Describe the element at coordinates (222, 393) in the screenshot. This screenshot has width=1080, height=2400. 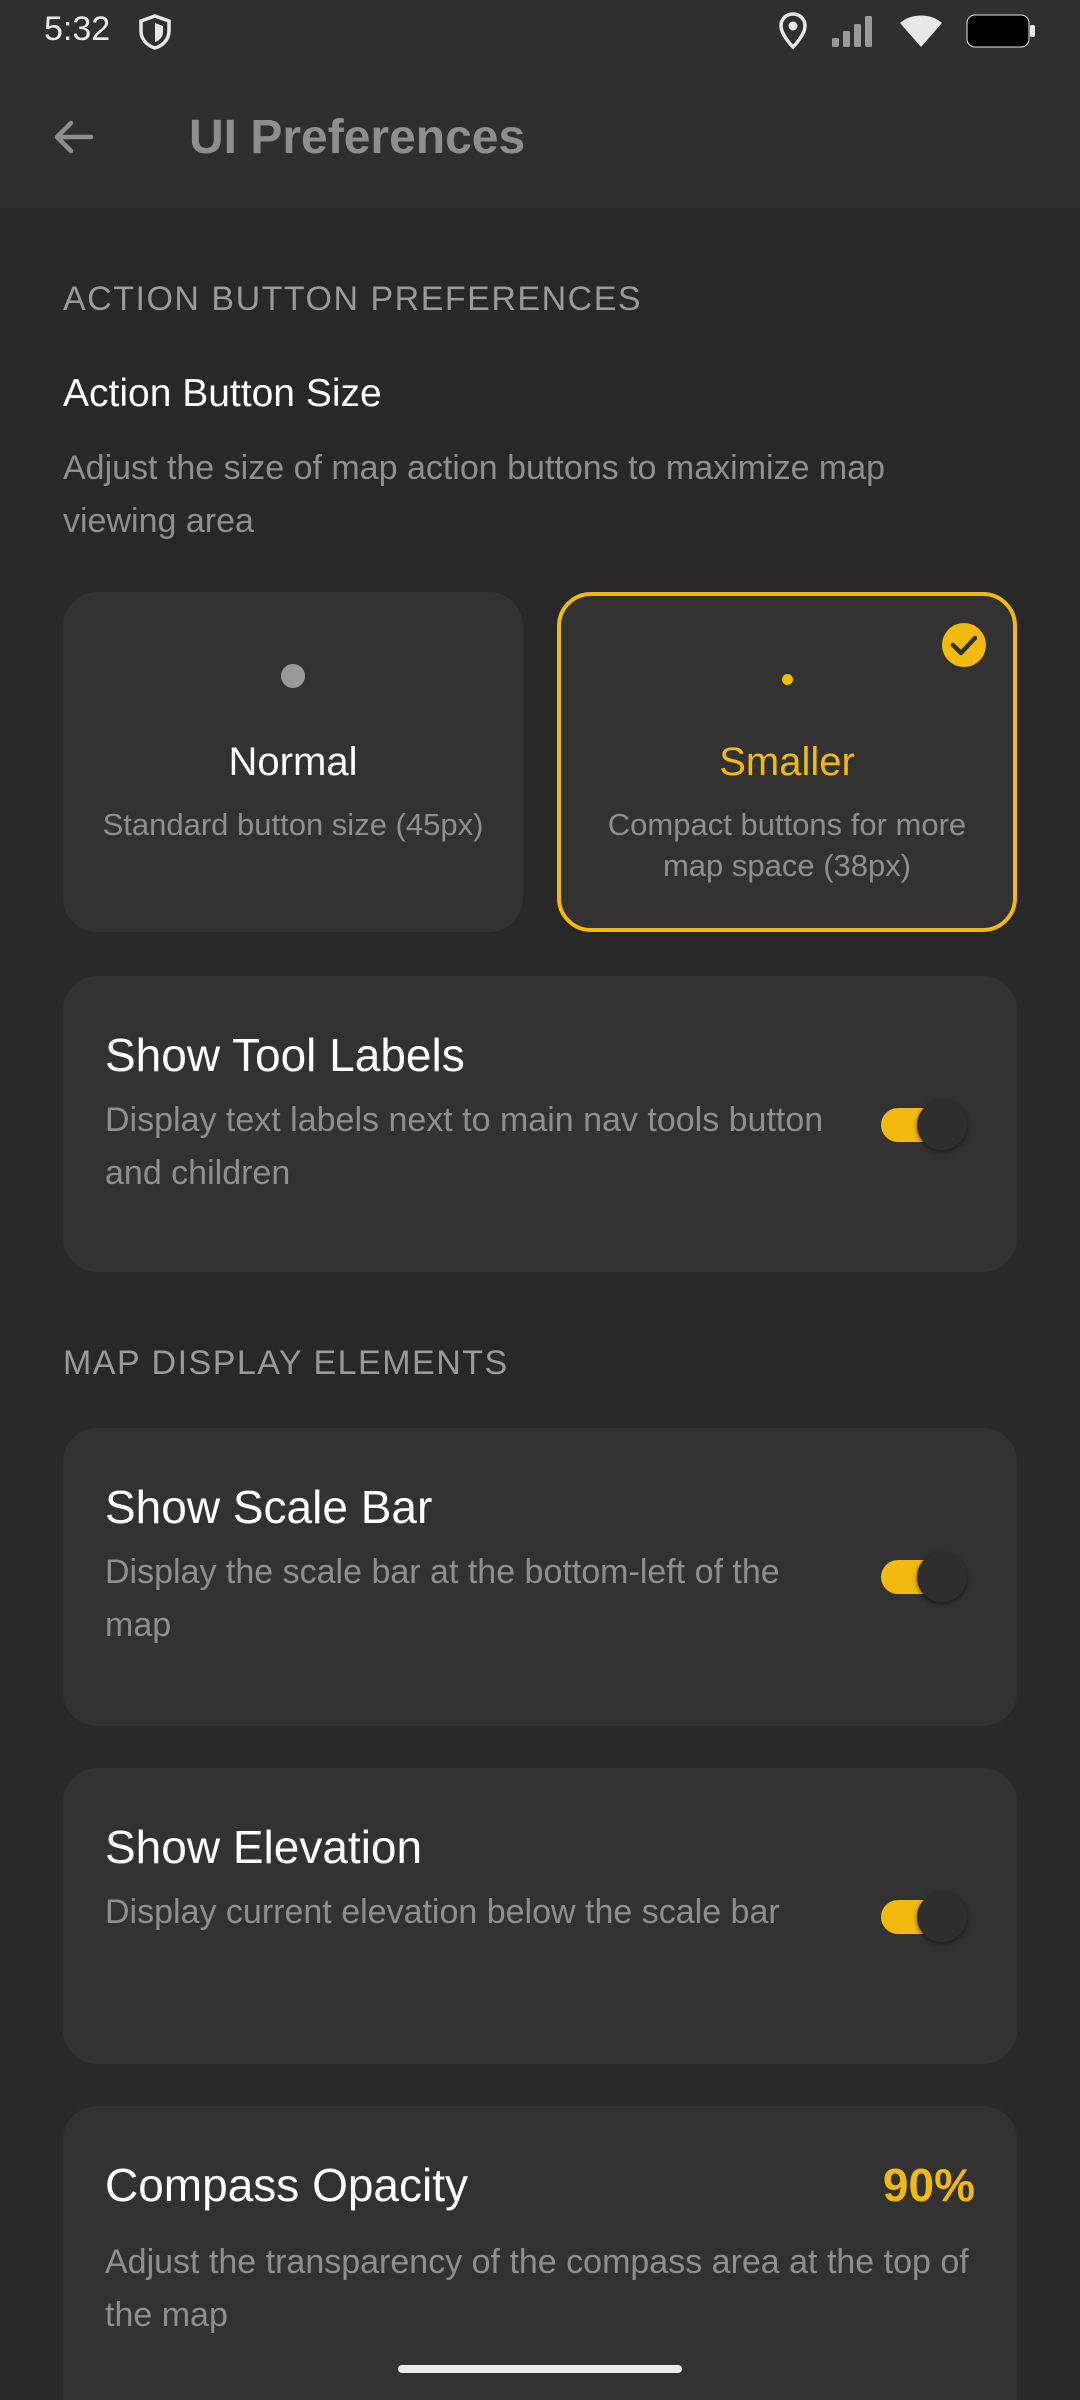
I see `action-button-size-title: Action Button Size` at that location.